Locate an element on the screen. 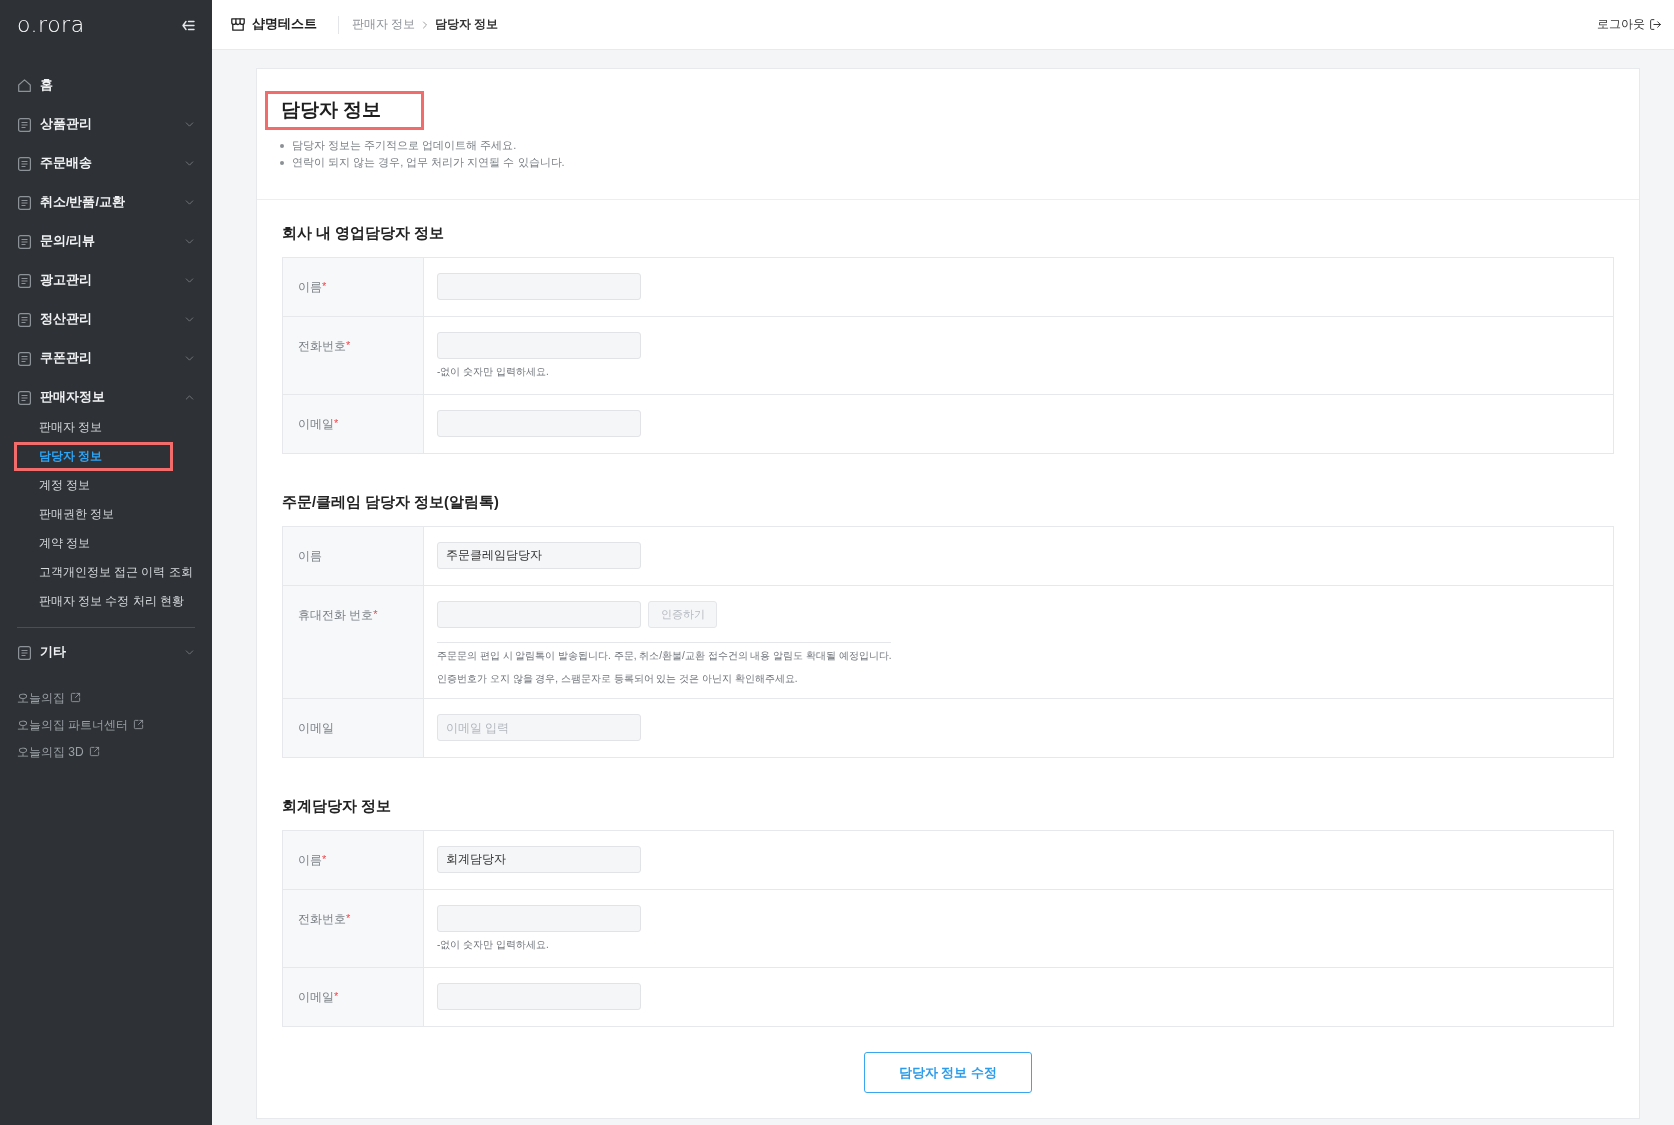  section-title: 회계담당자 정보 is located at coordinates (337, 806).